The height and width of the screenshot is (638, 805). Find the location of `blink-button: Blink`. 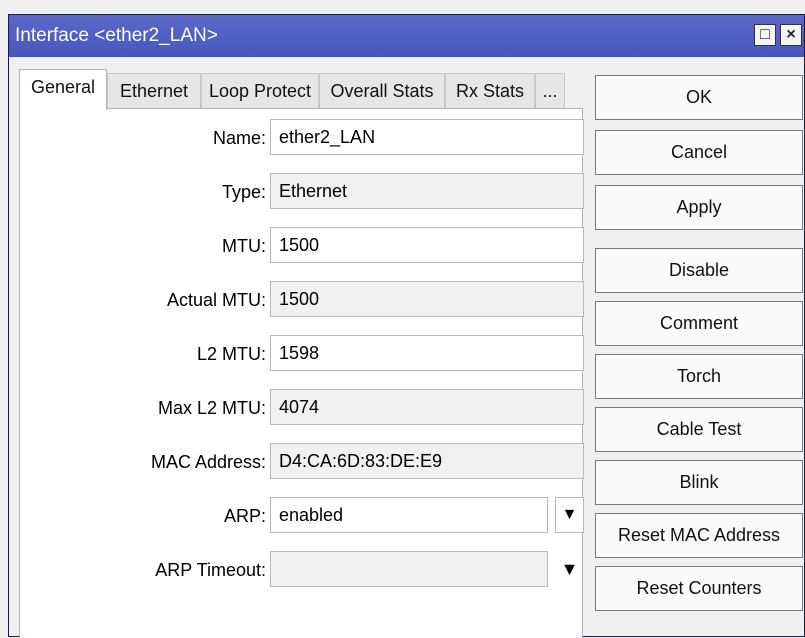

blink-button: Blink is located at coordinates (699, 482).